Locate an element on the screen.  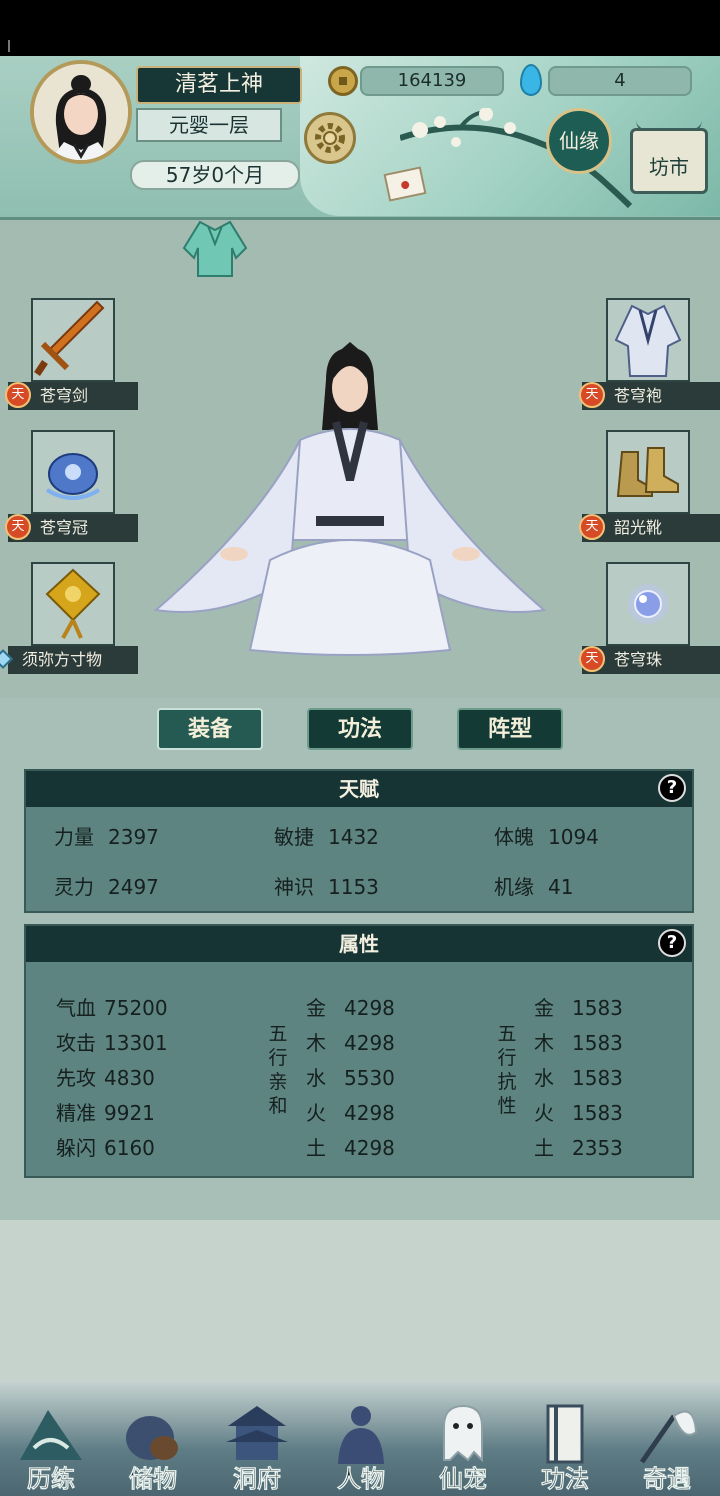
avatar-portrait-icon is located at coordinates (81, 112).